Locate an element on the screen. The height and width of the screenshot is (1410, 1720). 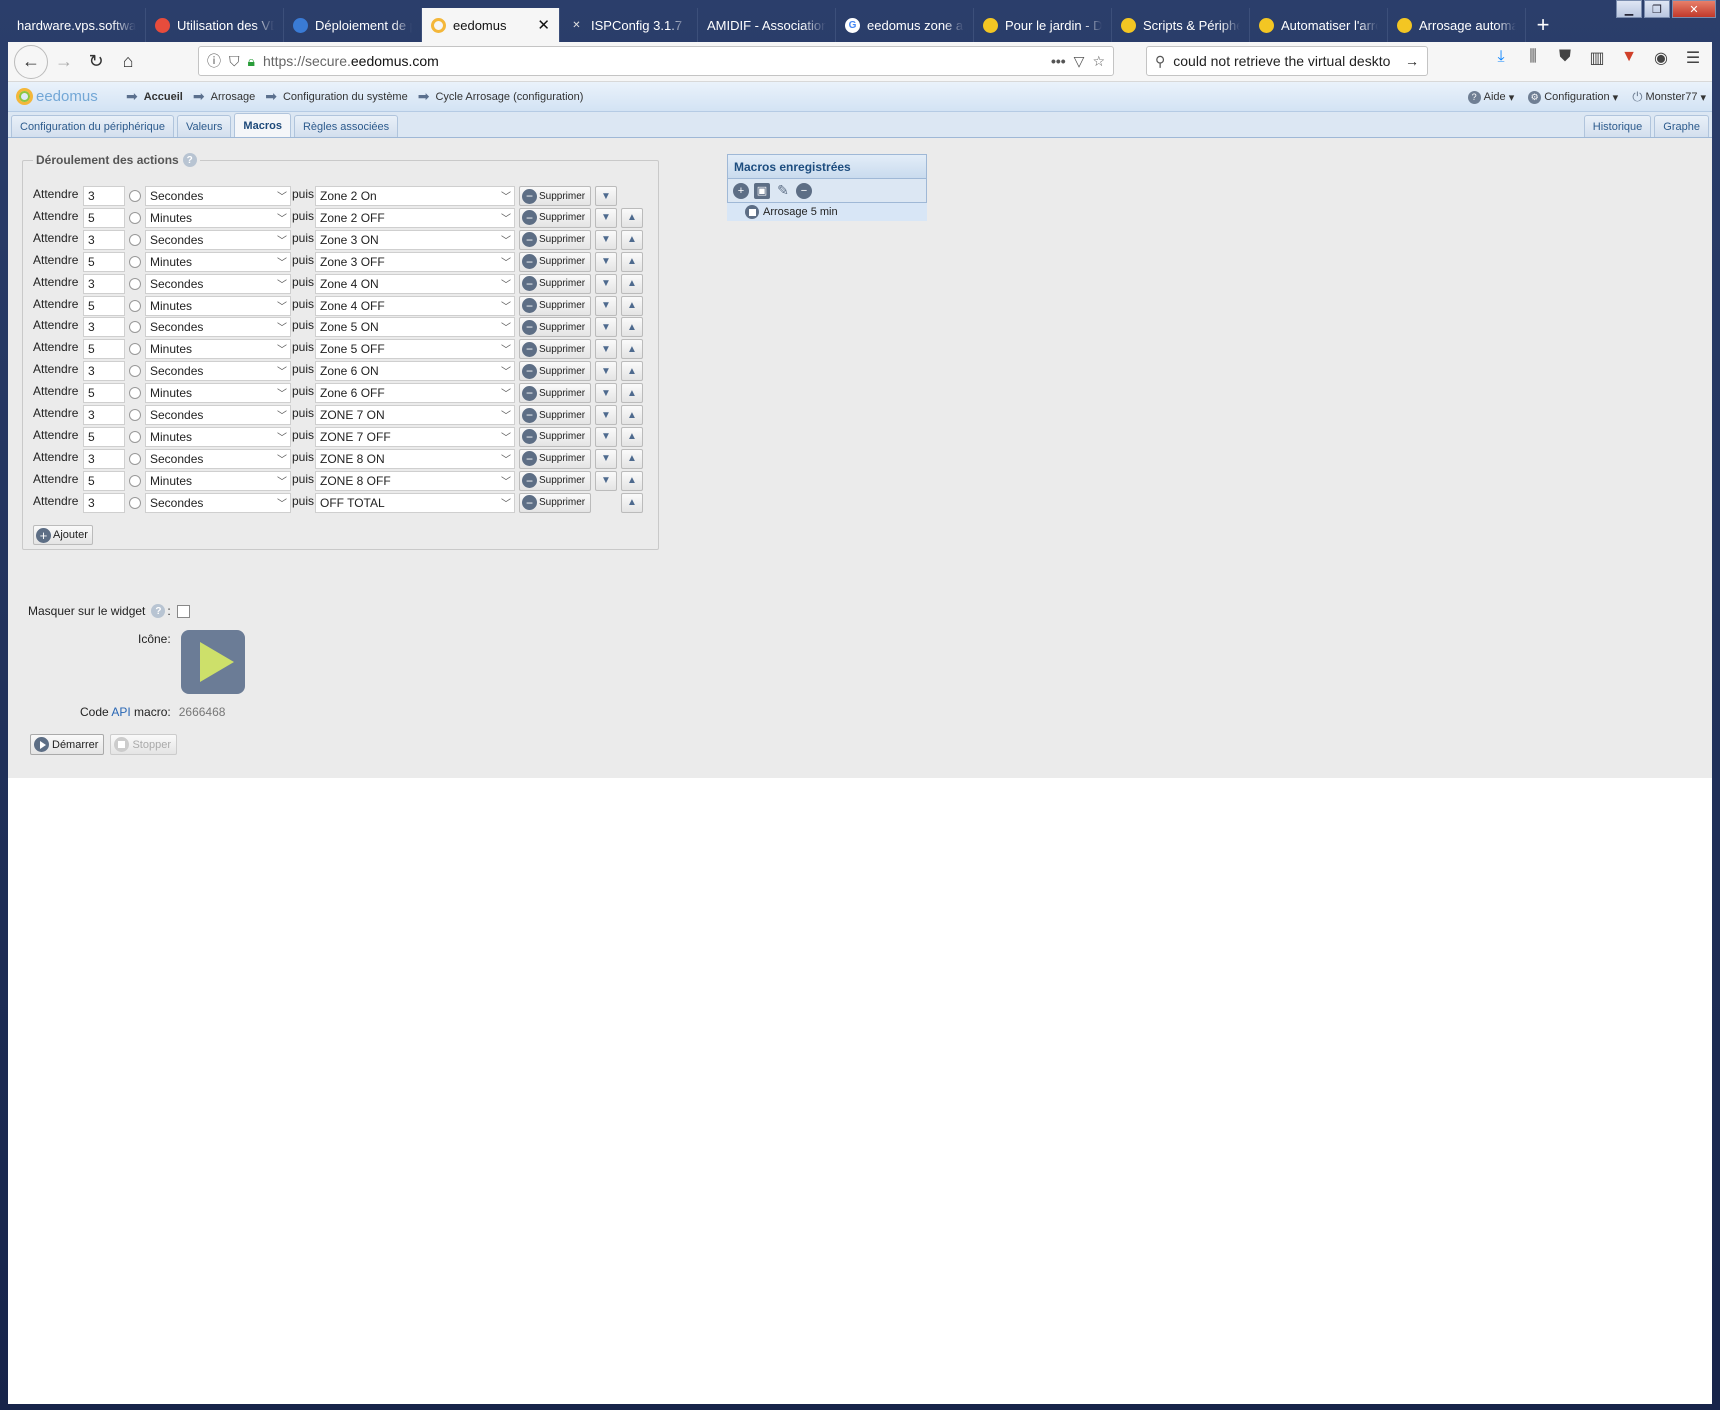
ublock-icon: ⛊ is located at coordinates (1565, 58).